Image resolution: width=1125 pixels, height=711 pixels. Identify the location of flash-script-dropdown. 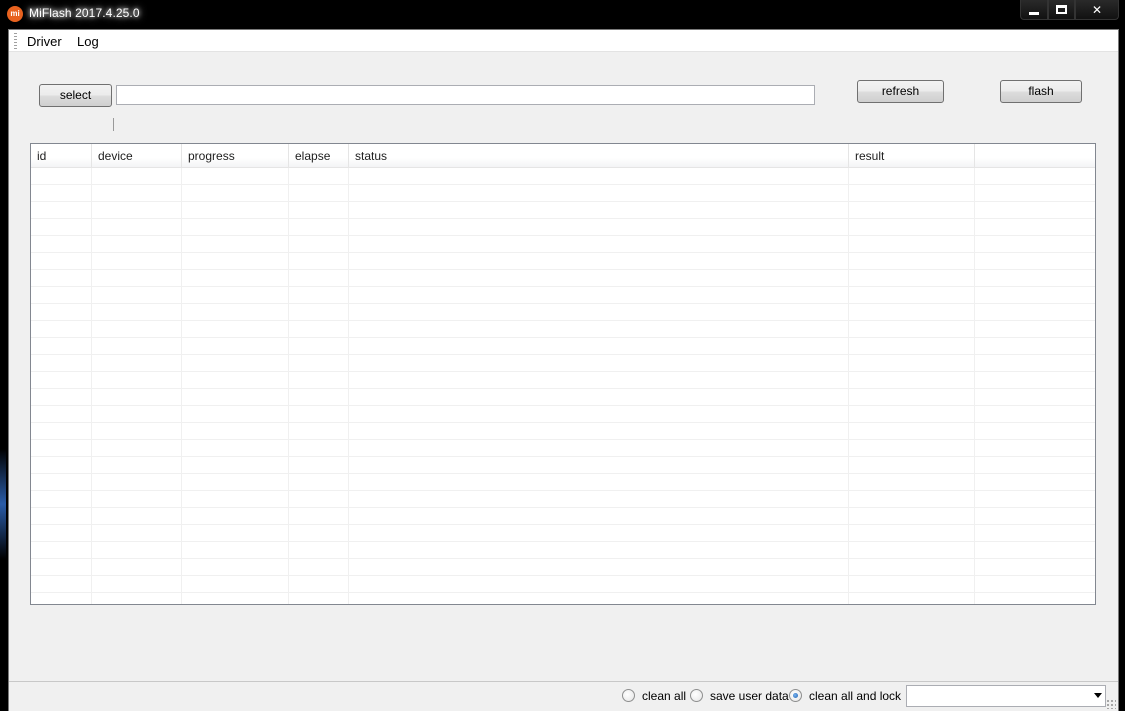
(1006, 696).